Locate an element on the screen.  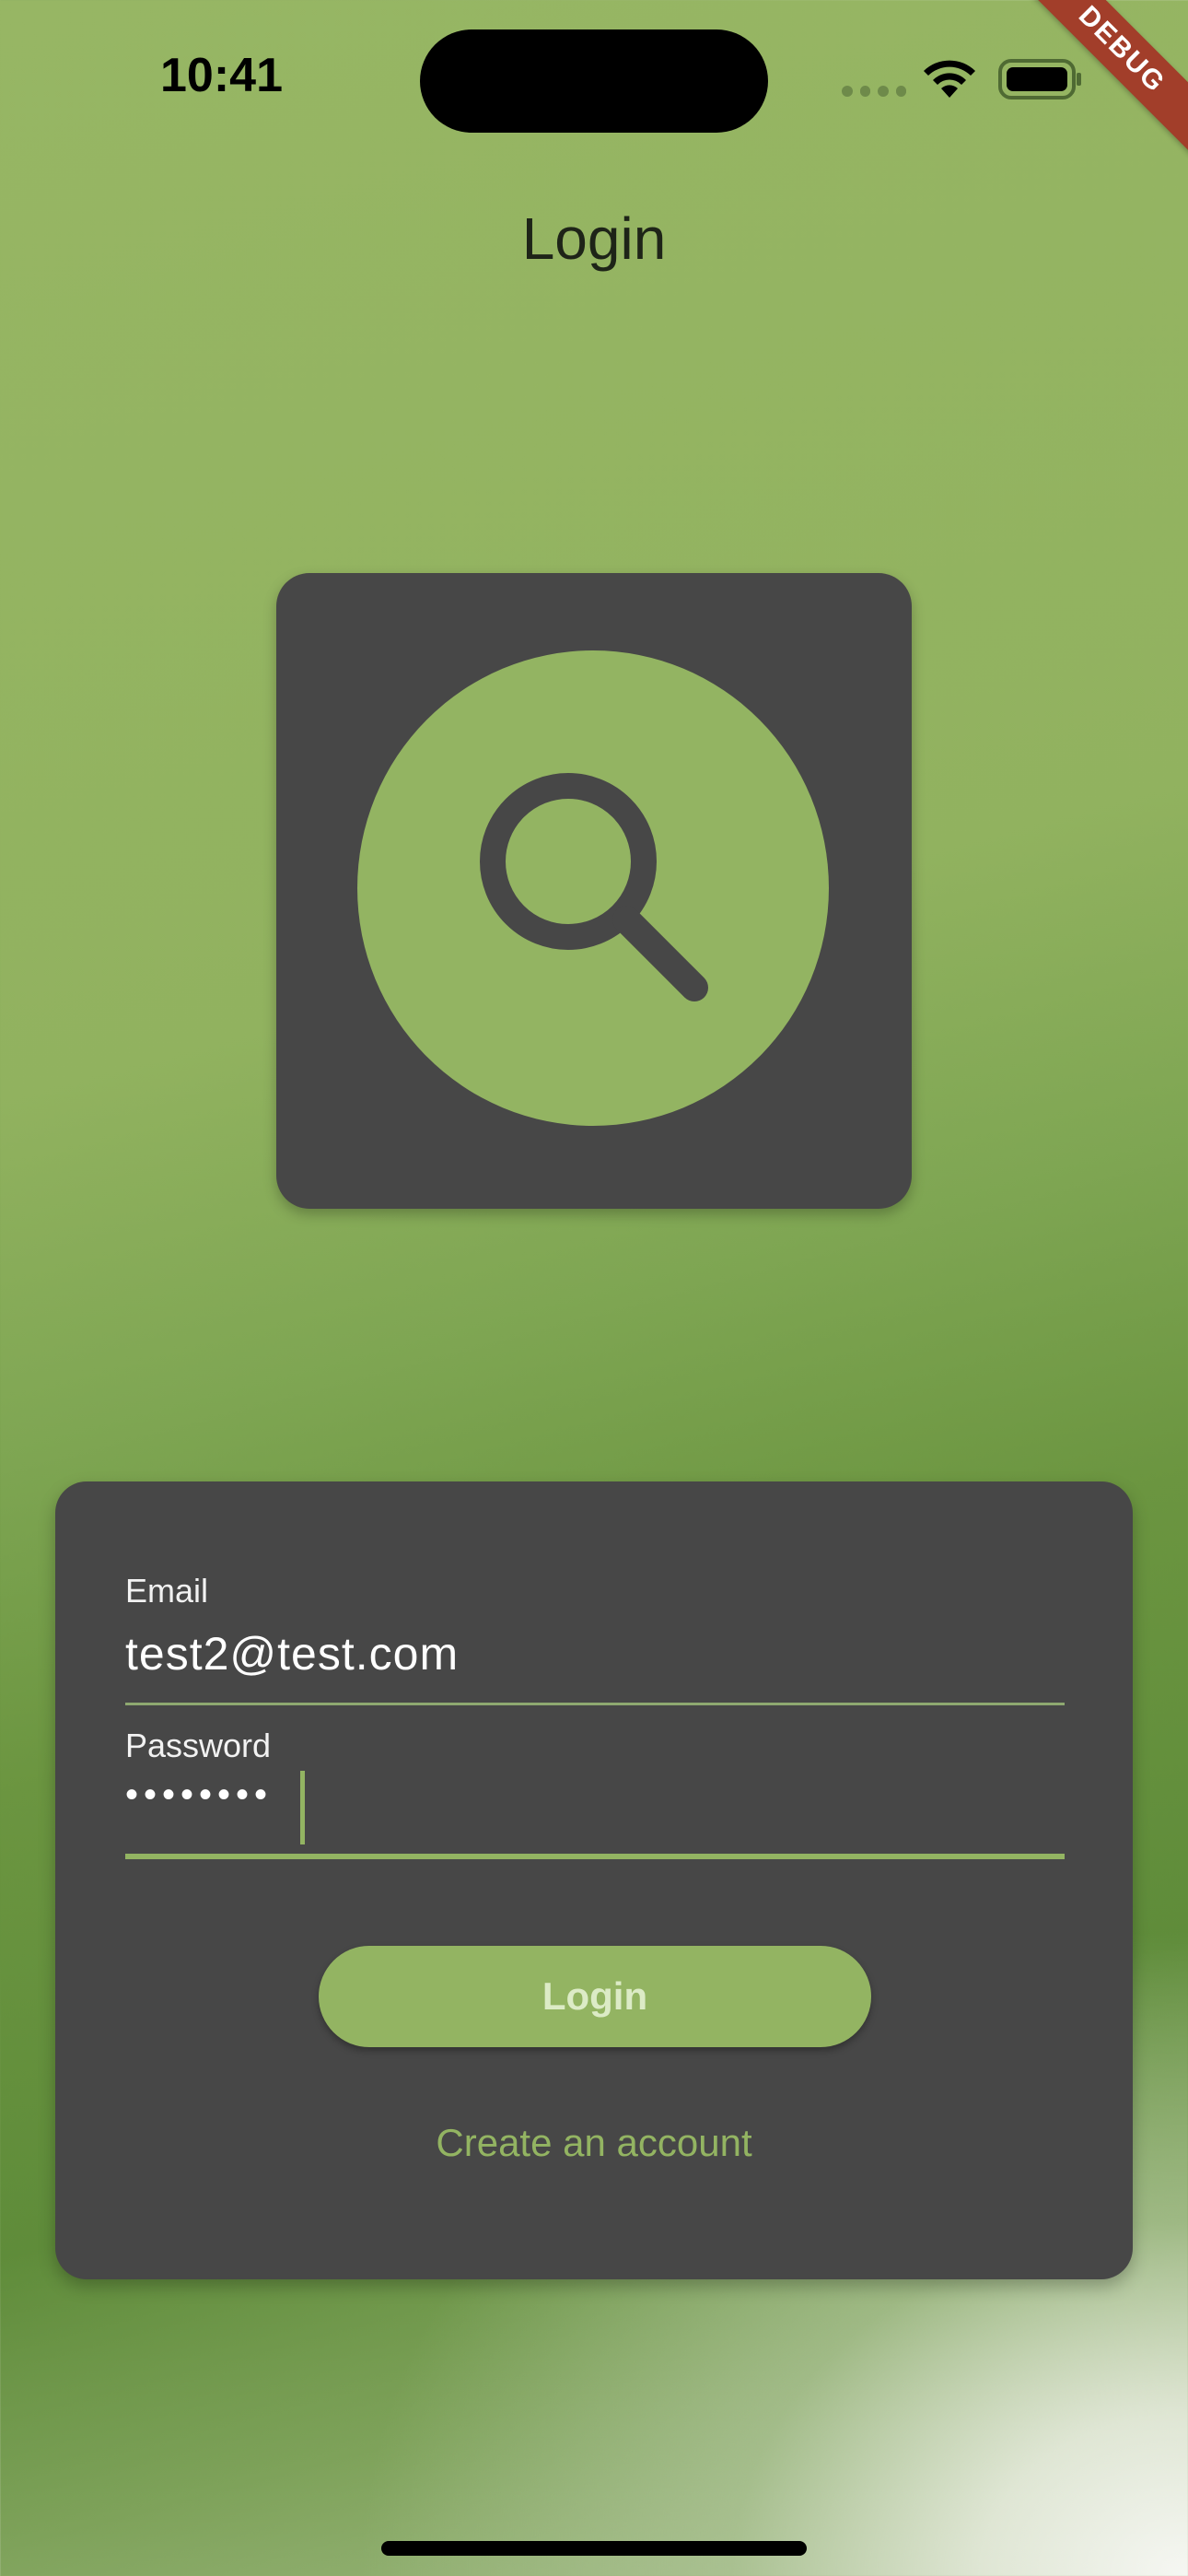
home-indicator is located at coordinates (594, 2548).